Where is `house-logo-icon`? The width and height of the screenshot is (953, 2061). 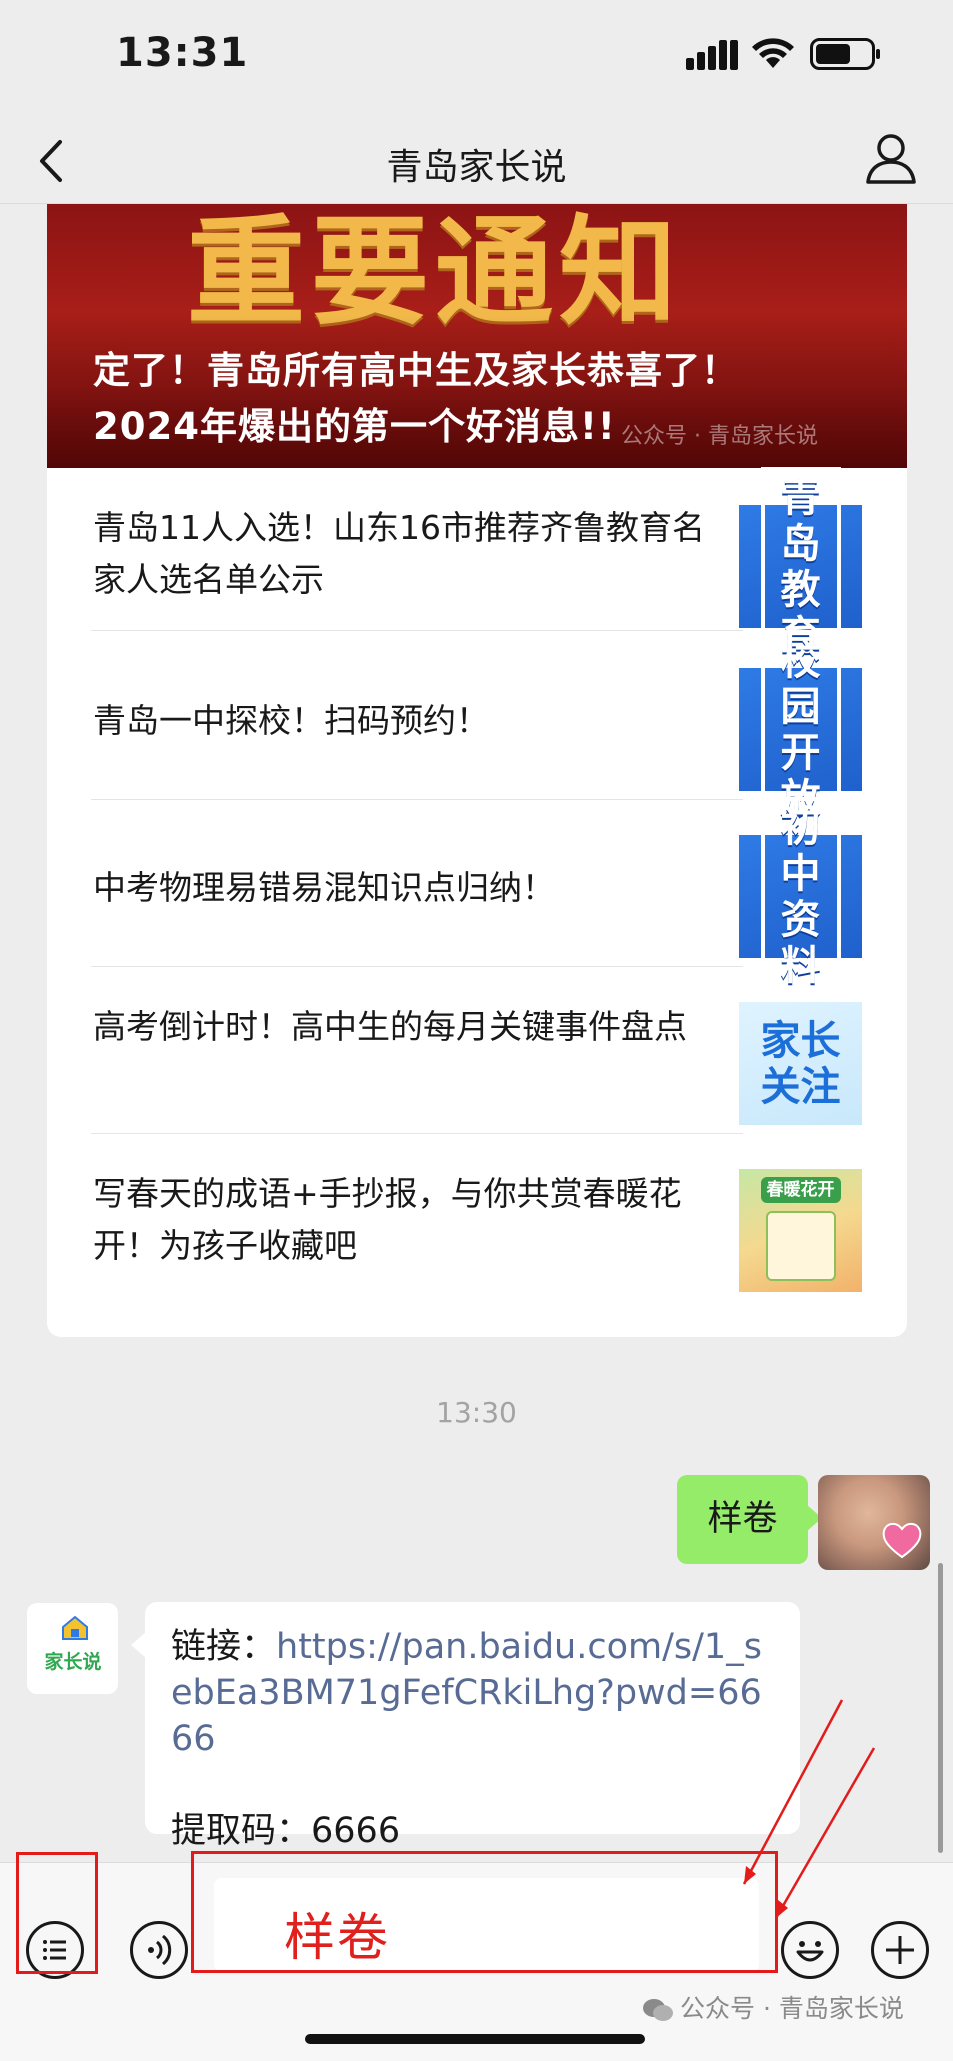 house-logo-icon is located at coordinates (75, 1627).